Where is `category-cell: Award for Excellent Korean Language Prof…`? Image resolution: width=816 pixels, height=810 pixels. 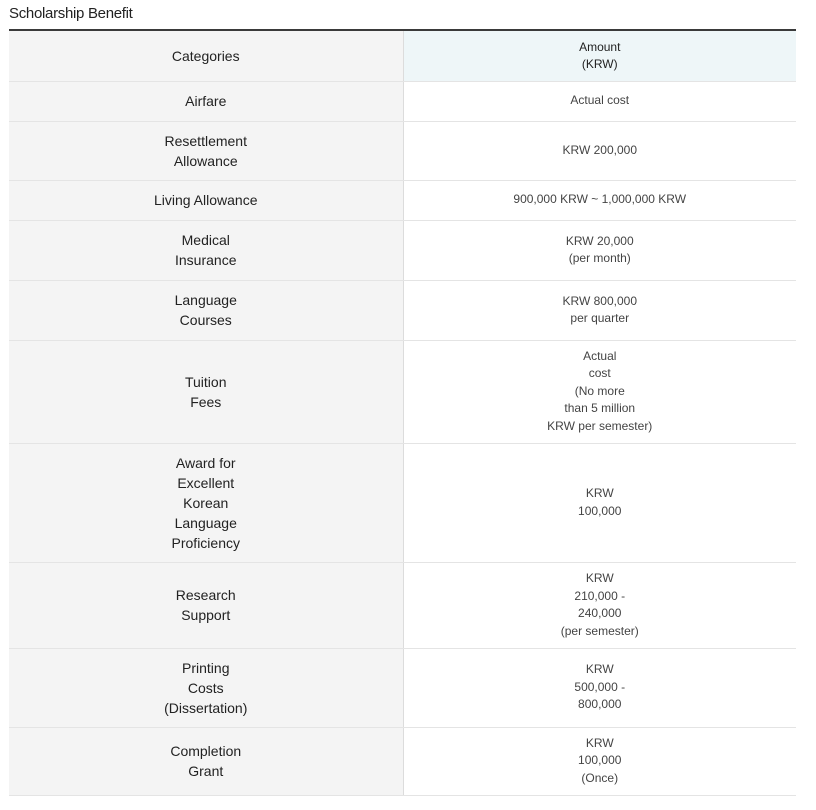
category-cell: Award for Excellent Korean Language Prof… is located at coordinates (206, 503).